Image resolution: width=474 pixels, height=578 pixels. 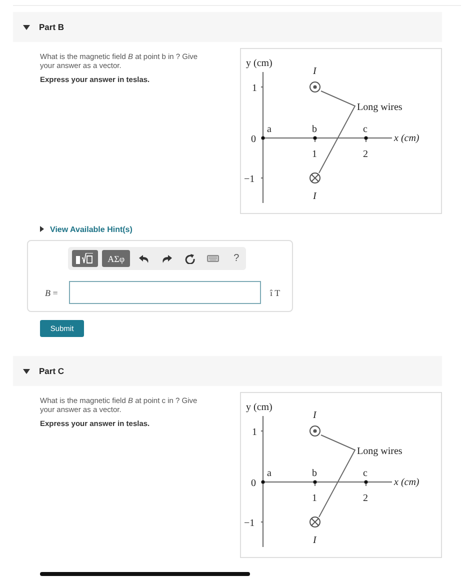 What do you see at coordinates (165, 292) in the screenshot?
I see `answer-field` at bounding box center [165, 292].